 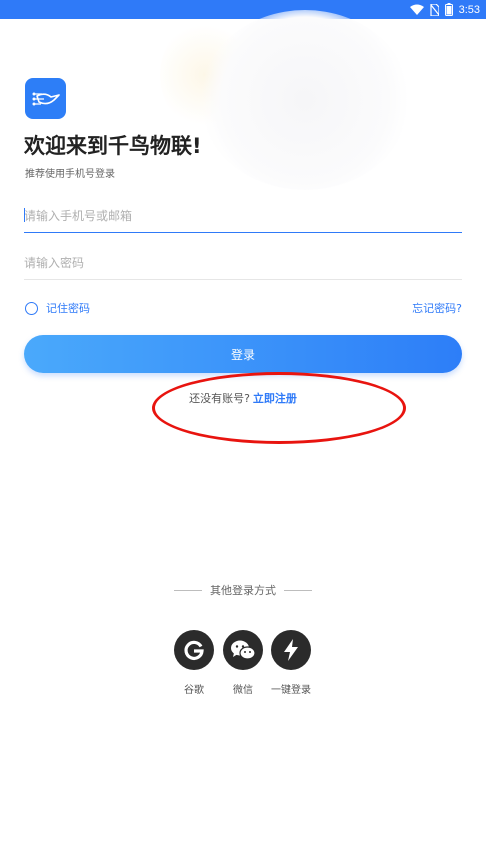 I want to click on one-tap-login-circle, so click(x=291, y=650).